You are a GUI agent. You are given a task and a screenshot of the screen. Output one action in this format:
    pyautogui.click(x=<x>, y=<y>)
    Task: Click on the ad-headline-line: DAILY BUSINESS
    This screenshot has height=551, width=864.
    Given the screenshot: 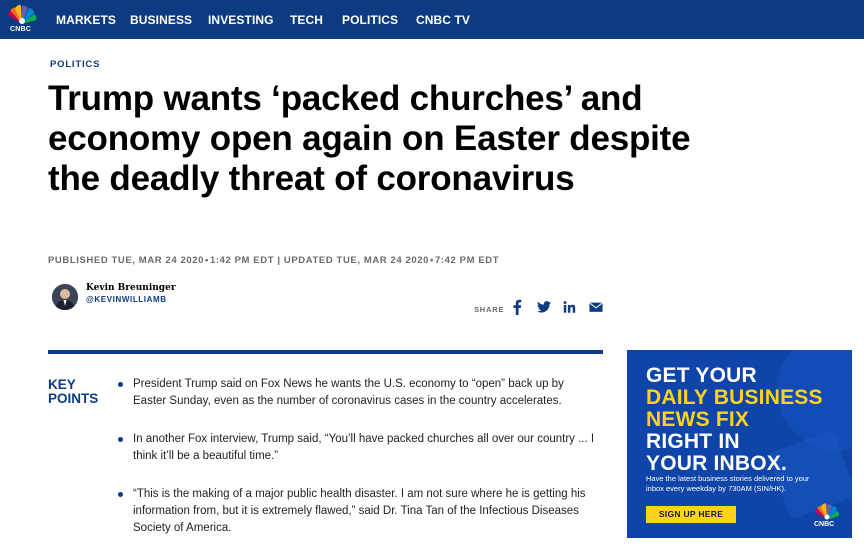 What is the action you would take?
    pyautogui.click(x=734, y=397)
    